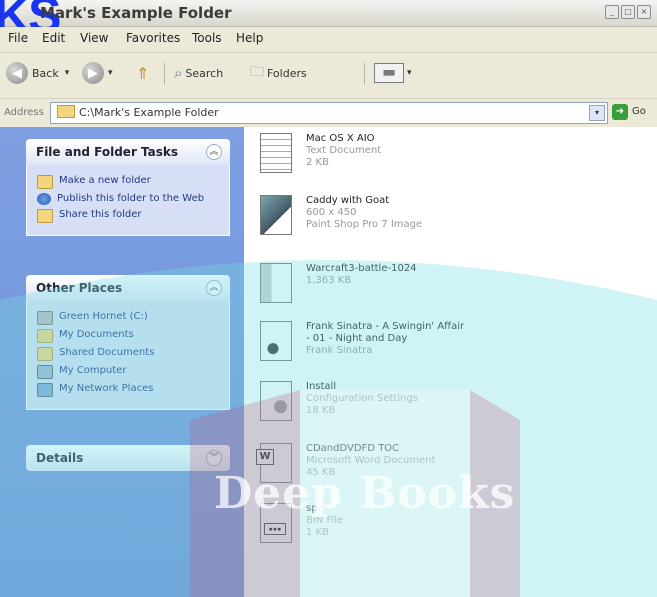  Describe the element at coordinates (107, 152) in the screenshot. I see `panel-title: File and Folder Tasks` at that location.